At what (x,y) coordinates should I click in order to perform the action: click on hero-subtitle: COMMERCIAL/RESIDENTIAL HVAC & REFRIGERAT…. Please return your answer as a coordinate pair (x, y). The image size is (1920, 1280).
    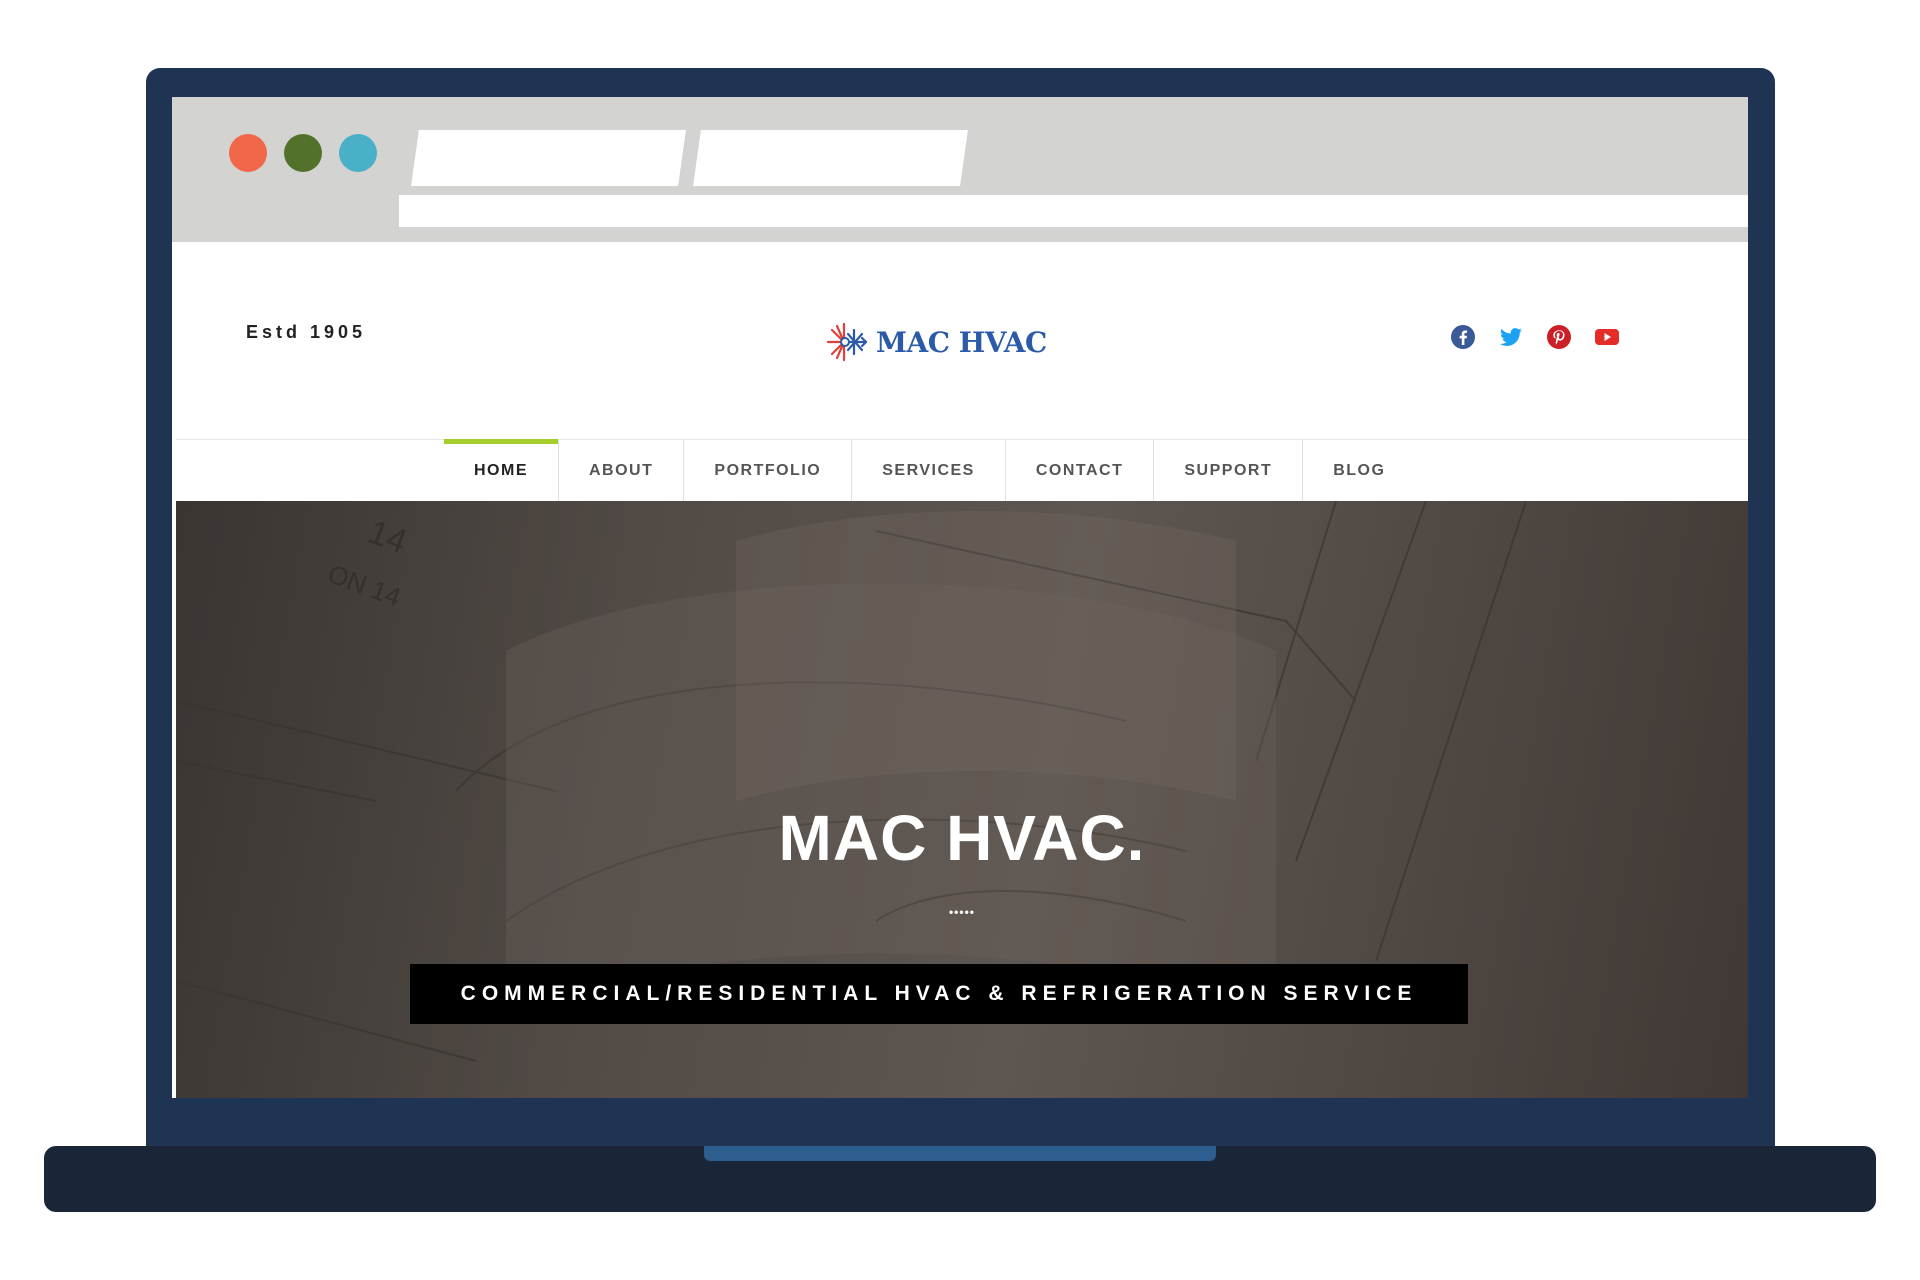
    Looking at the image, I should click on (939, 993).